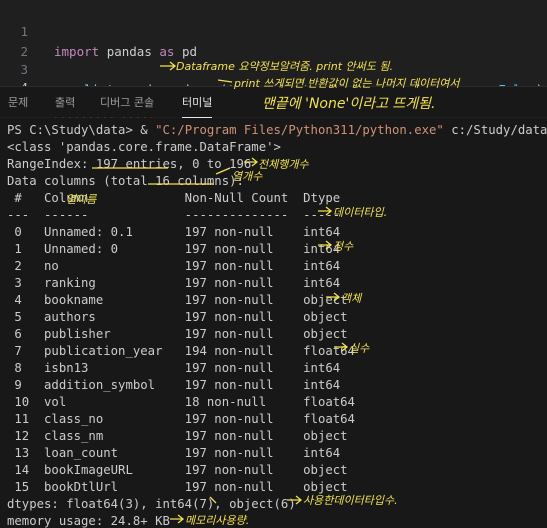 The width and height of the screenshot is (547, 528). I want to click on table-row: 15 bookDtlUrl 197 non-null object, so click(177, 487).